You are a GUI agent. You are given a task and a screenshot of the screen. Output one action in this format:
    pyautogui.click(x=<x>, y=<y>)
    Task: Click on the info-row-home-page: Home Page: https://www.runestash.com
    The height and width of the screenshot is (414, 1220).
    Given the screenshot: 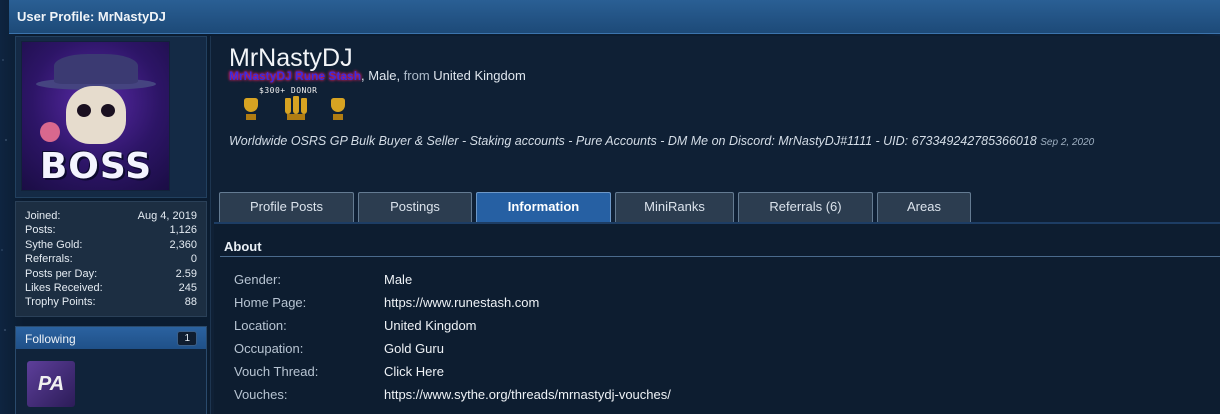 What is the action you would take?
    pyautogui.click(x=386, y=302)
    